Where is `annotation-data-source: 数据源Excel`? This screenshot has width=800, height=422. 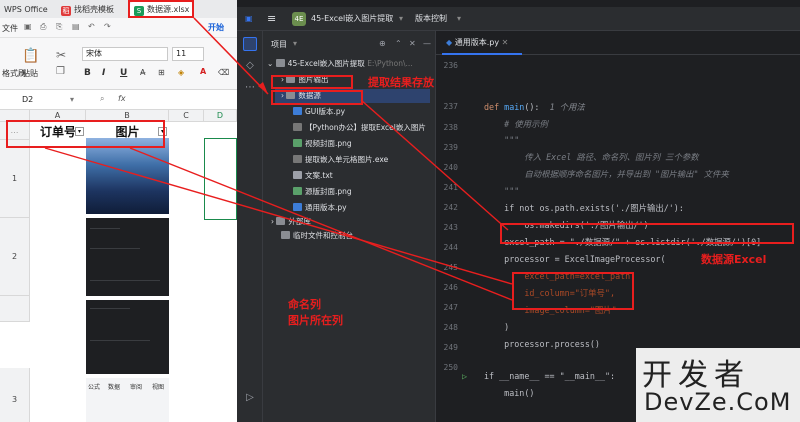 annotation-data-source: 数据源Excel is located at coordinates (734, 259).